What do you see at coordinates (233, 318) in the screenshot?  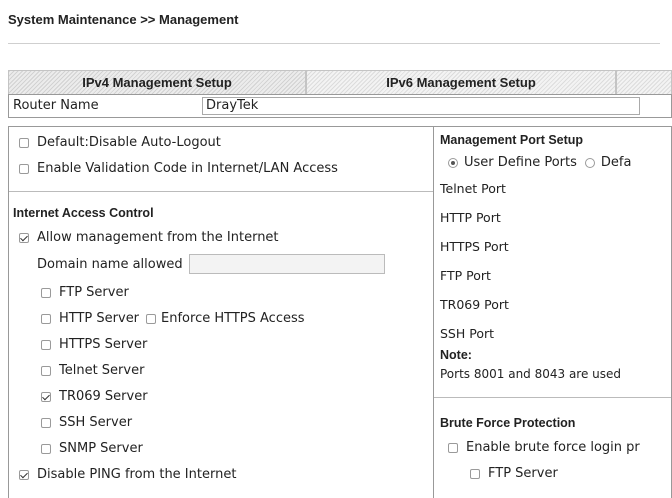 I see `enforce-https-label: Enforce HTTPS Access` at bounding box center [233, 318].